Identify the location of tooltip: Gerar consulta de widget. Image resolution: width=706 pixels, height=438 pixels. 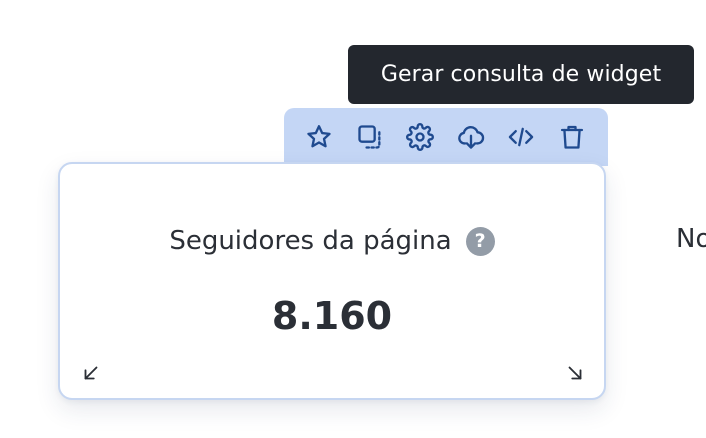
(521, 74).